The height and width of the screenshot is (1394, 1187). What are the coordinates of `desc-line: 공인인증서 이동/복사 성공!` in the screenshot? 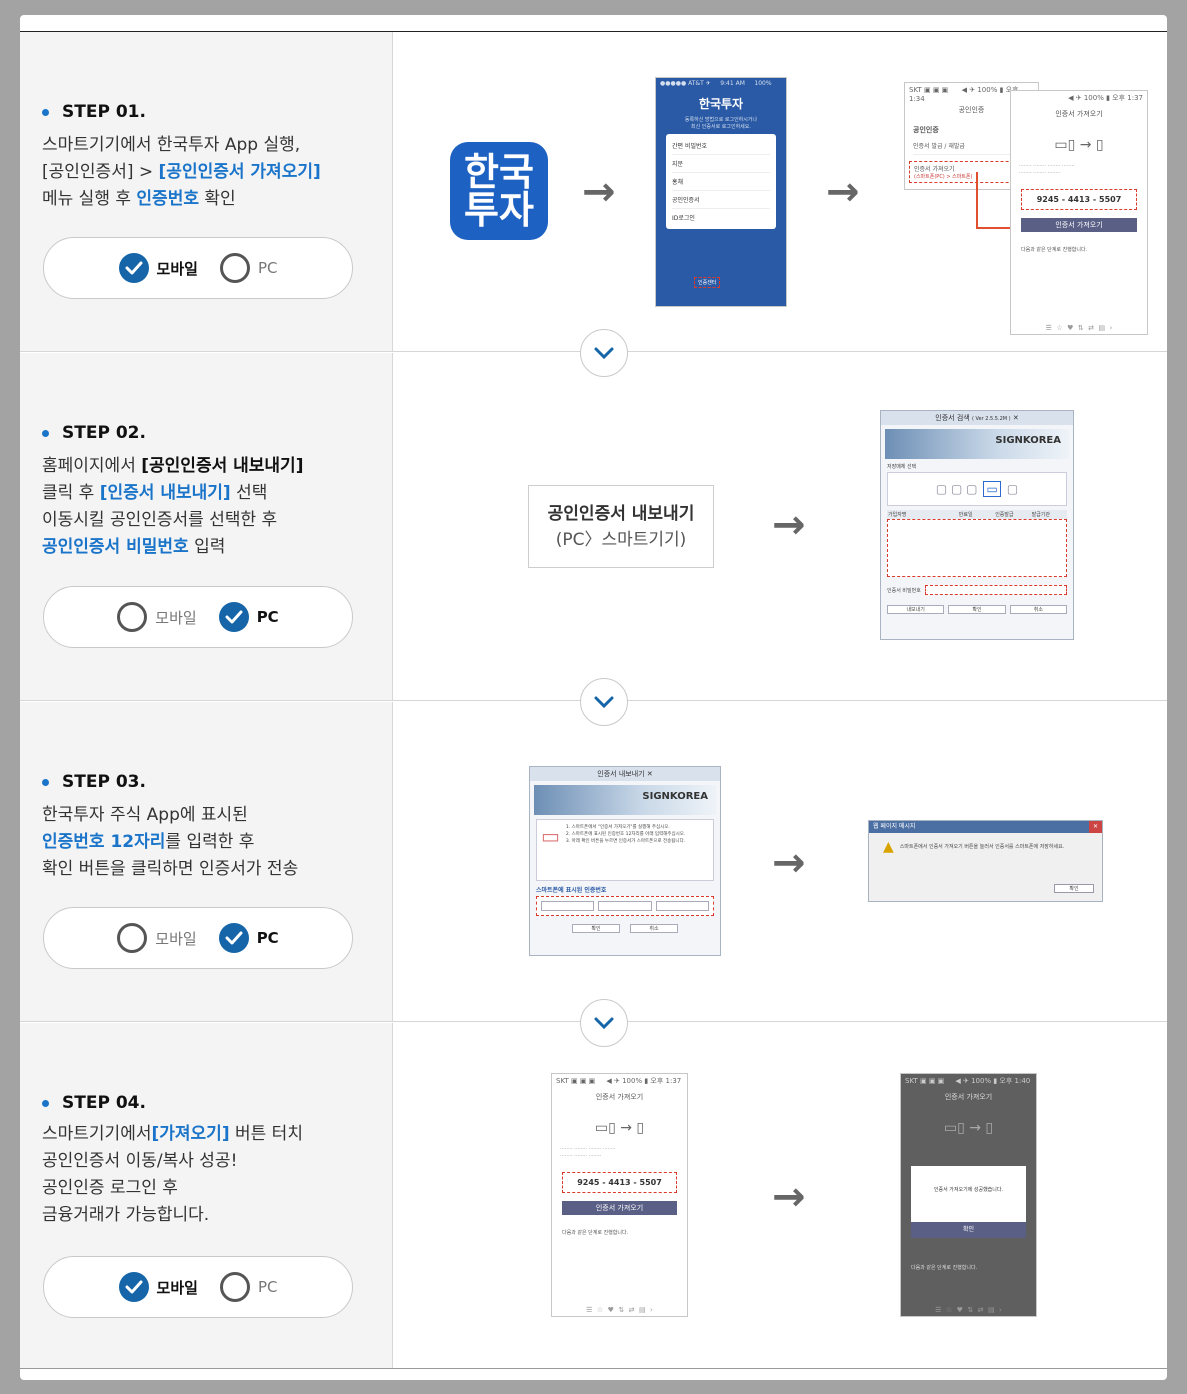 It's located at (172, 1161).